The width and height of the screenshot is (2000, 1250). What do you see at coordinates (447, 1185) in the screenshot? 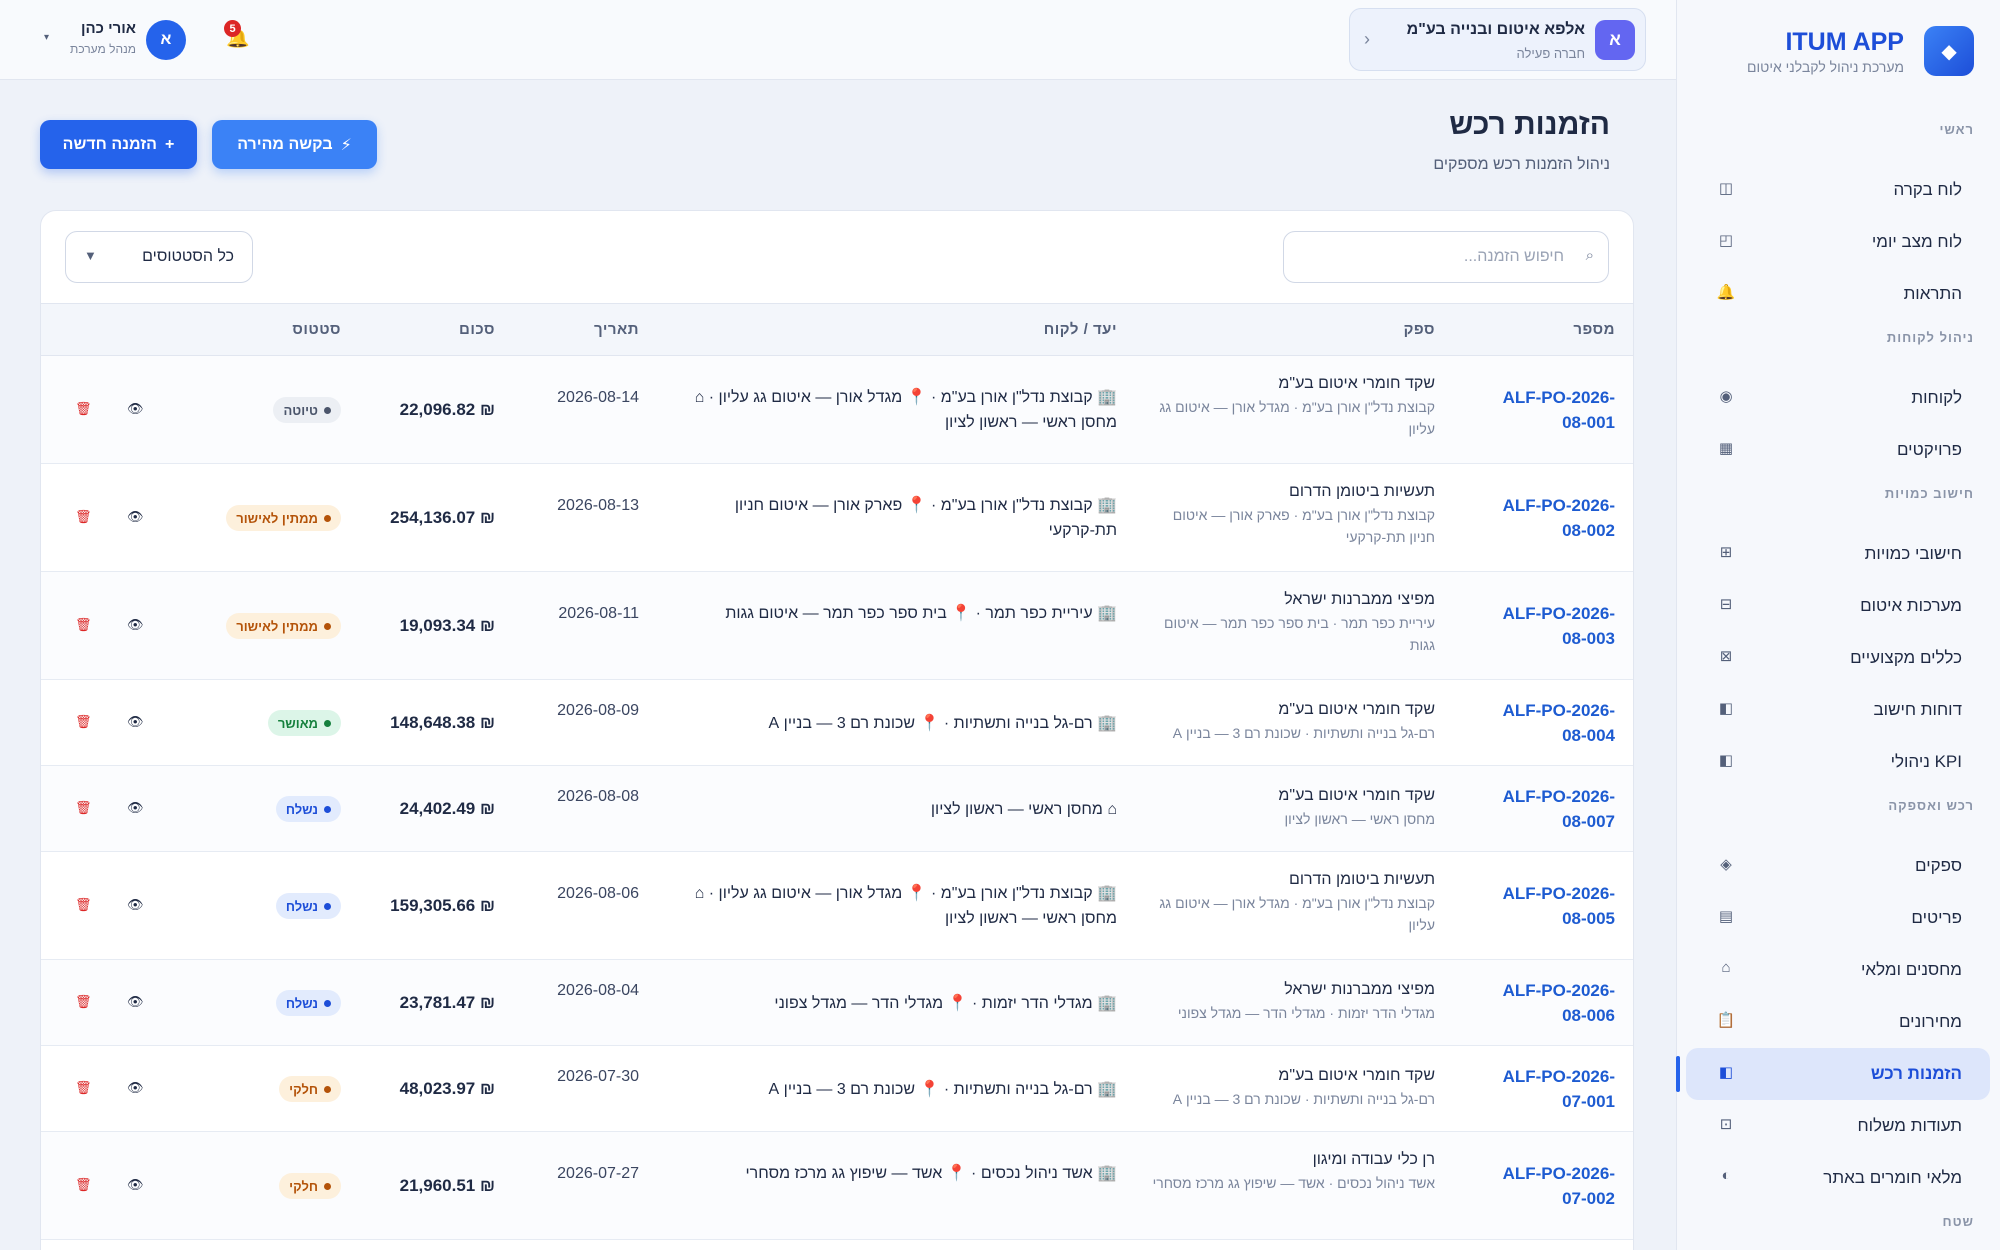
I see `order-amount: ₪ 21,960.51` at bounding box center [447, 1185].